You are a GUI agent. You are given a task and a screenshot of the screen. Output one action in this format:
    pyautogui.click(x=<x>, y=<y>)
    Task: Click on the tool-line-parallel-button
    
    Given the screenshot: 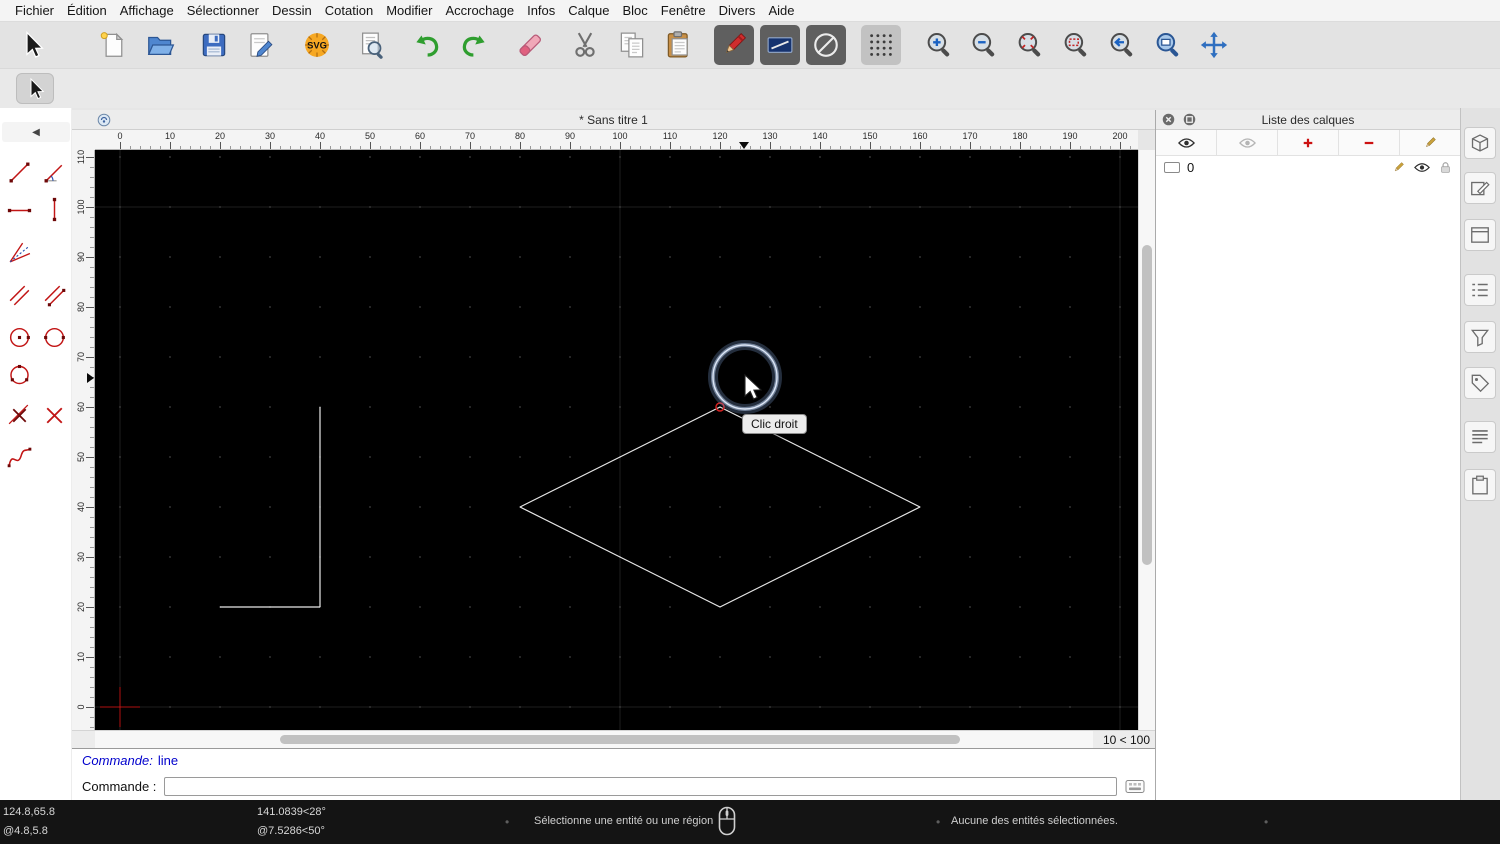 What is the action you would take?
    pyautogui.click(x=19, y=295)
    